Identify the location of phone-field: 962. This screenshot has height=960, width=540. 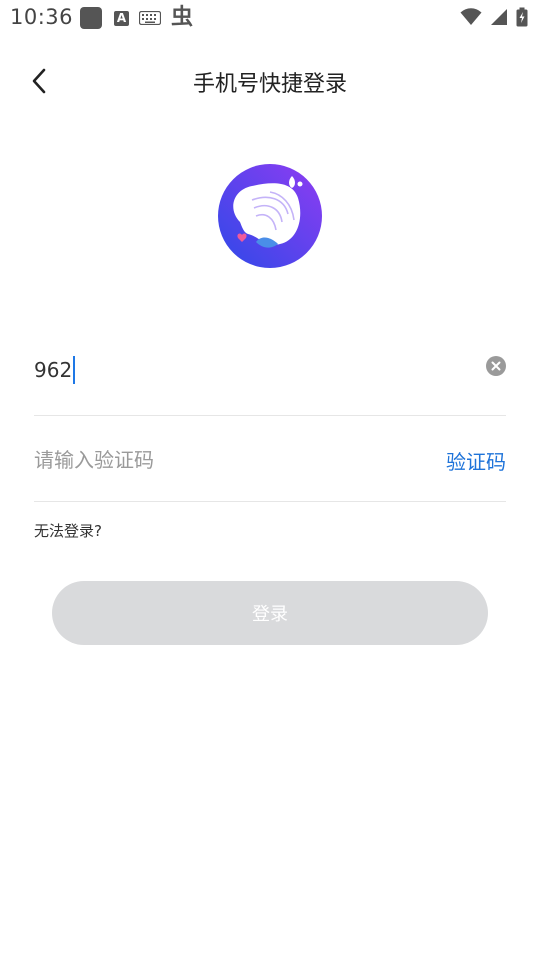
(270, 366).